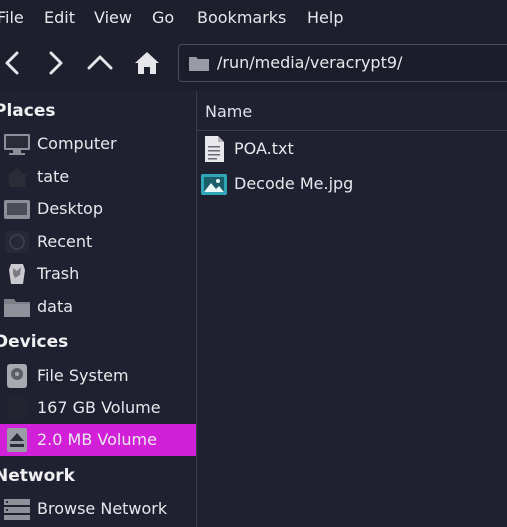 The image size is (507, 527). Describe the element at coordinates (17, 144) in the screenshot. I see `computer-icon` at that location.